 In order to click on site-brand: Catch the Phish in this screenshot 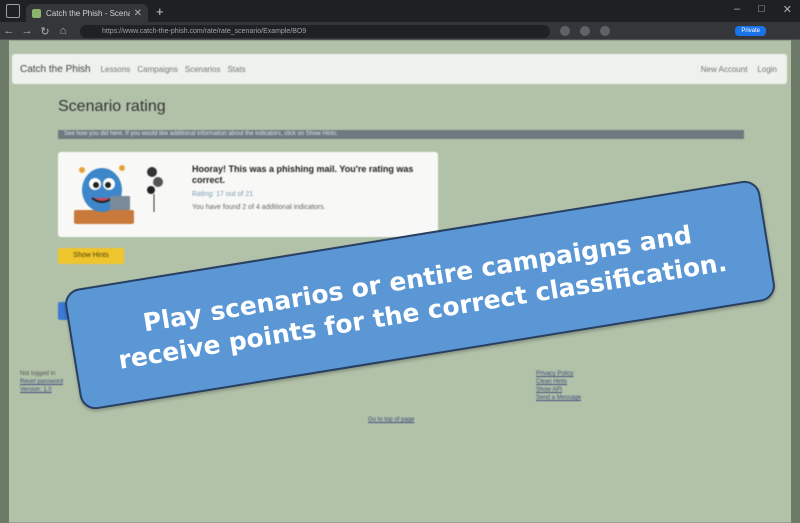, I will do `click(55, 69)`.